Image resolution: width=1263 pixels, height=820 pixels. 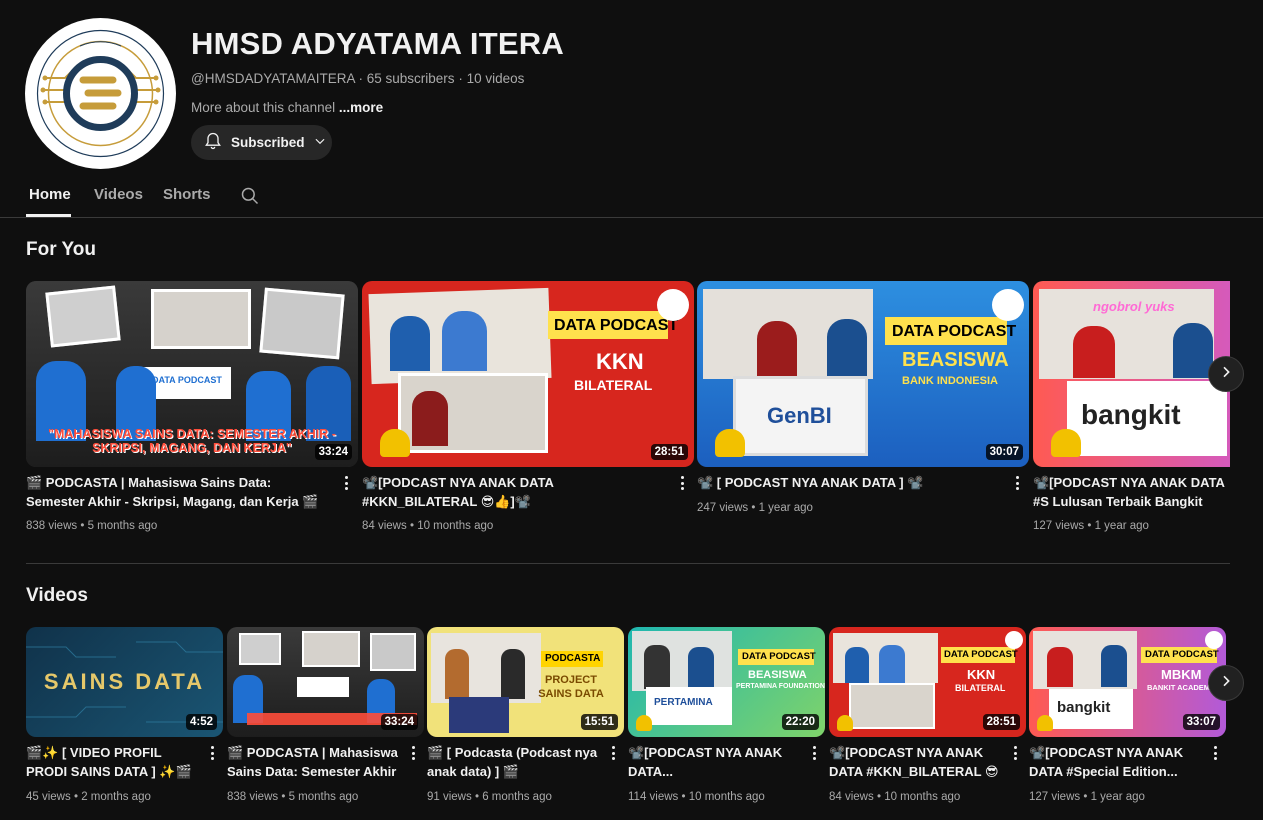 What do you see at coordinates (1134, 306) in the screenshot?
I see `thumbnail-neon-text: ngobrol yuks` at bounding box center [1134, 306].